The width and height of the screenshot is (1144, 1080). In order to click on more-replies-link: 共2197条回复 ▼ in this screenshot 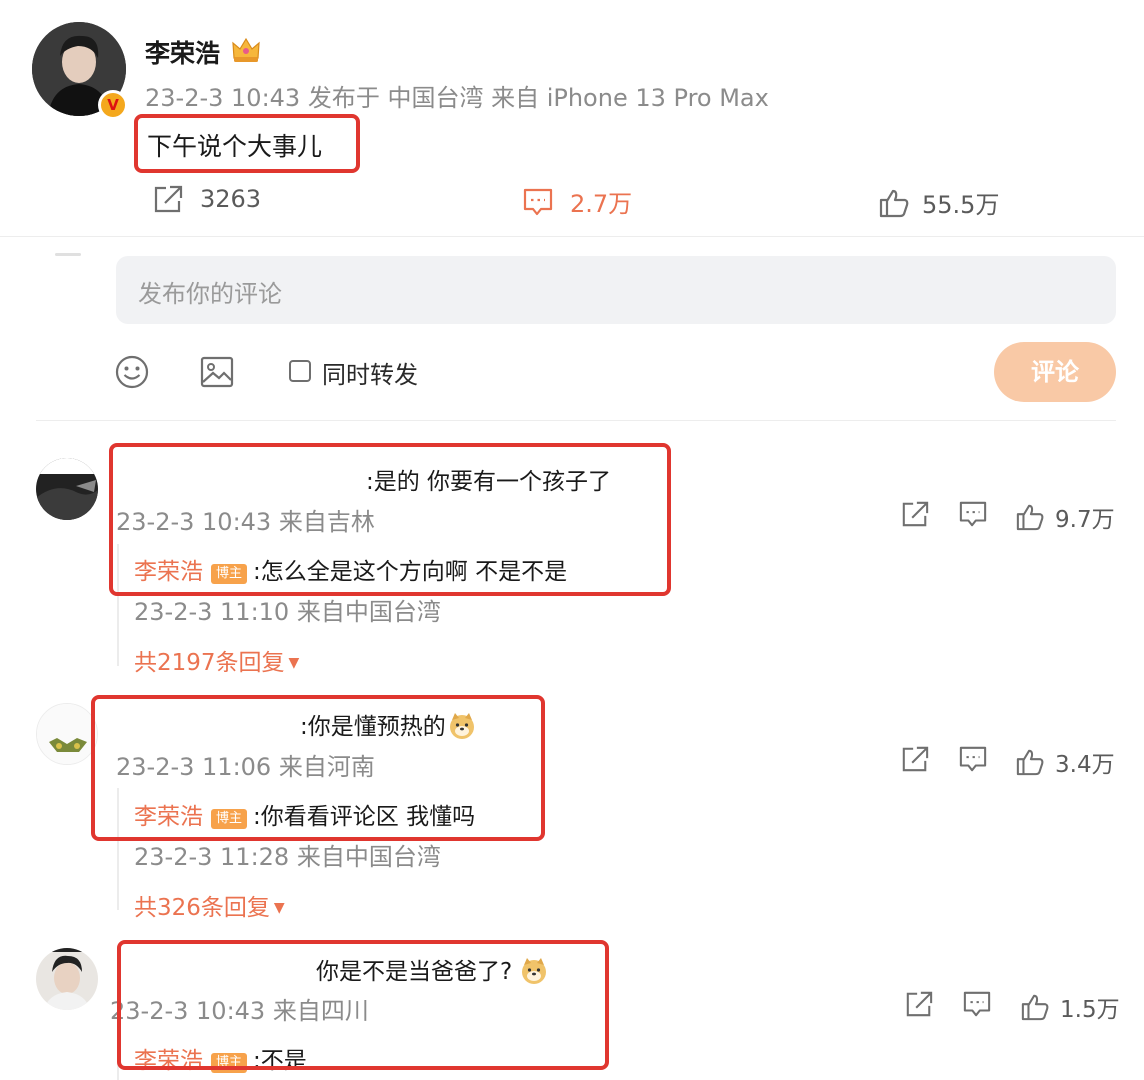, I will do `click(216, 660)`.